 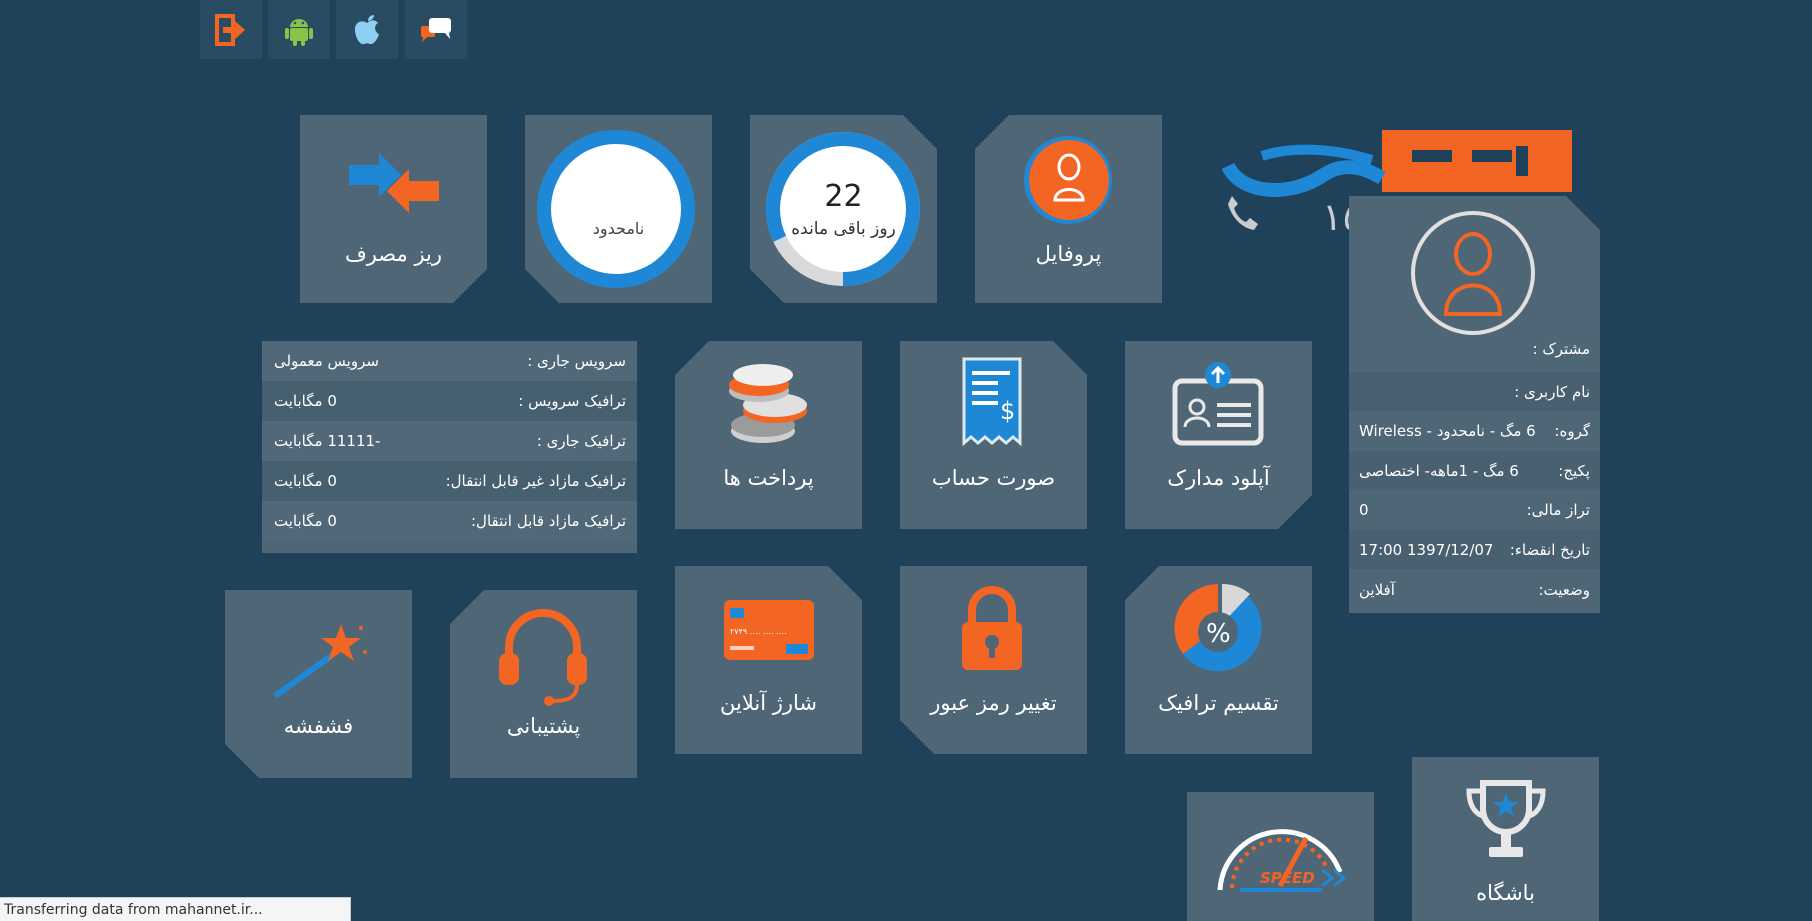 What do you see at coordinates (1474, 509) in the screenshot?
I see `balance-row: تراز مالی: 0` at bounding box center [1474, 509].